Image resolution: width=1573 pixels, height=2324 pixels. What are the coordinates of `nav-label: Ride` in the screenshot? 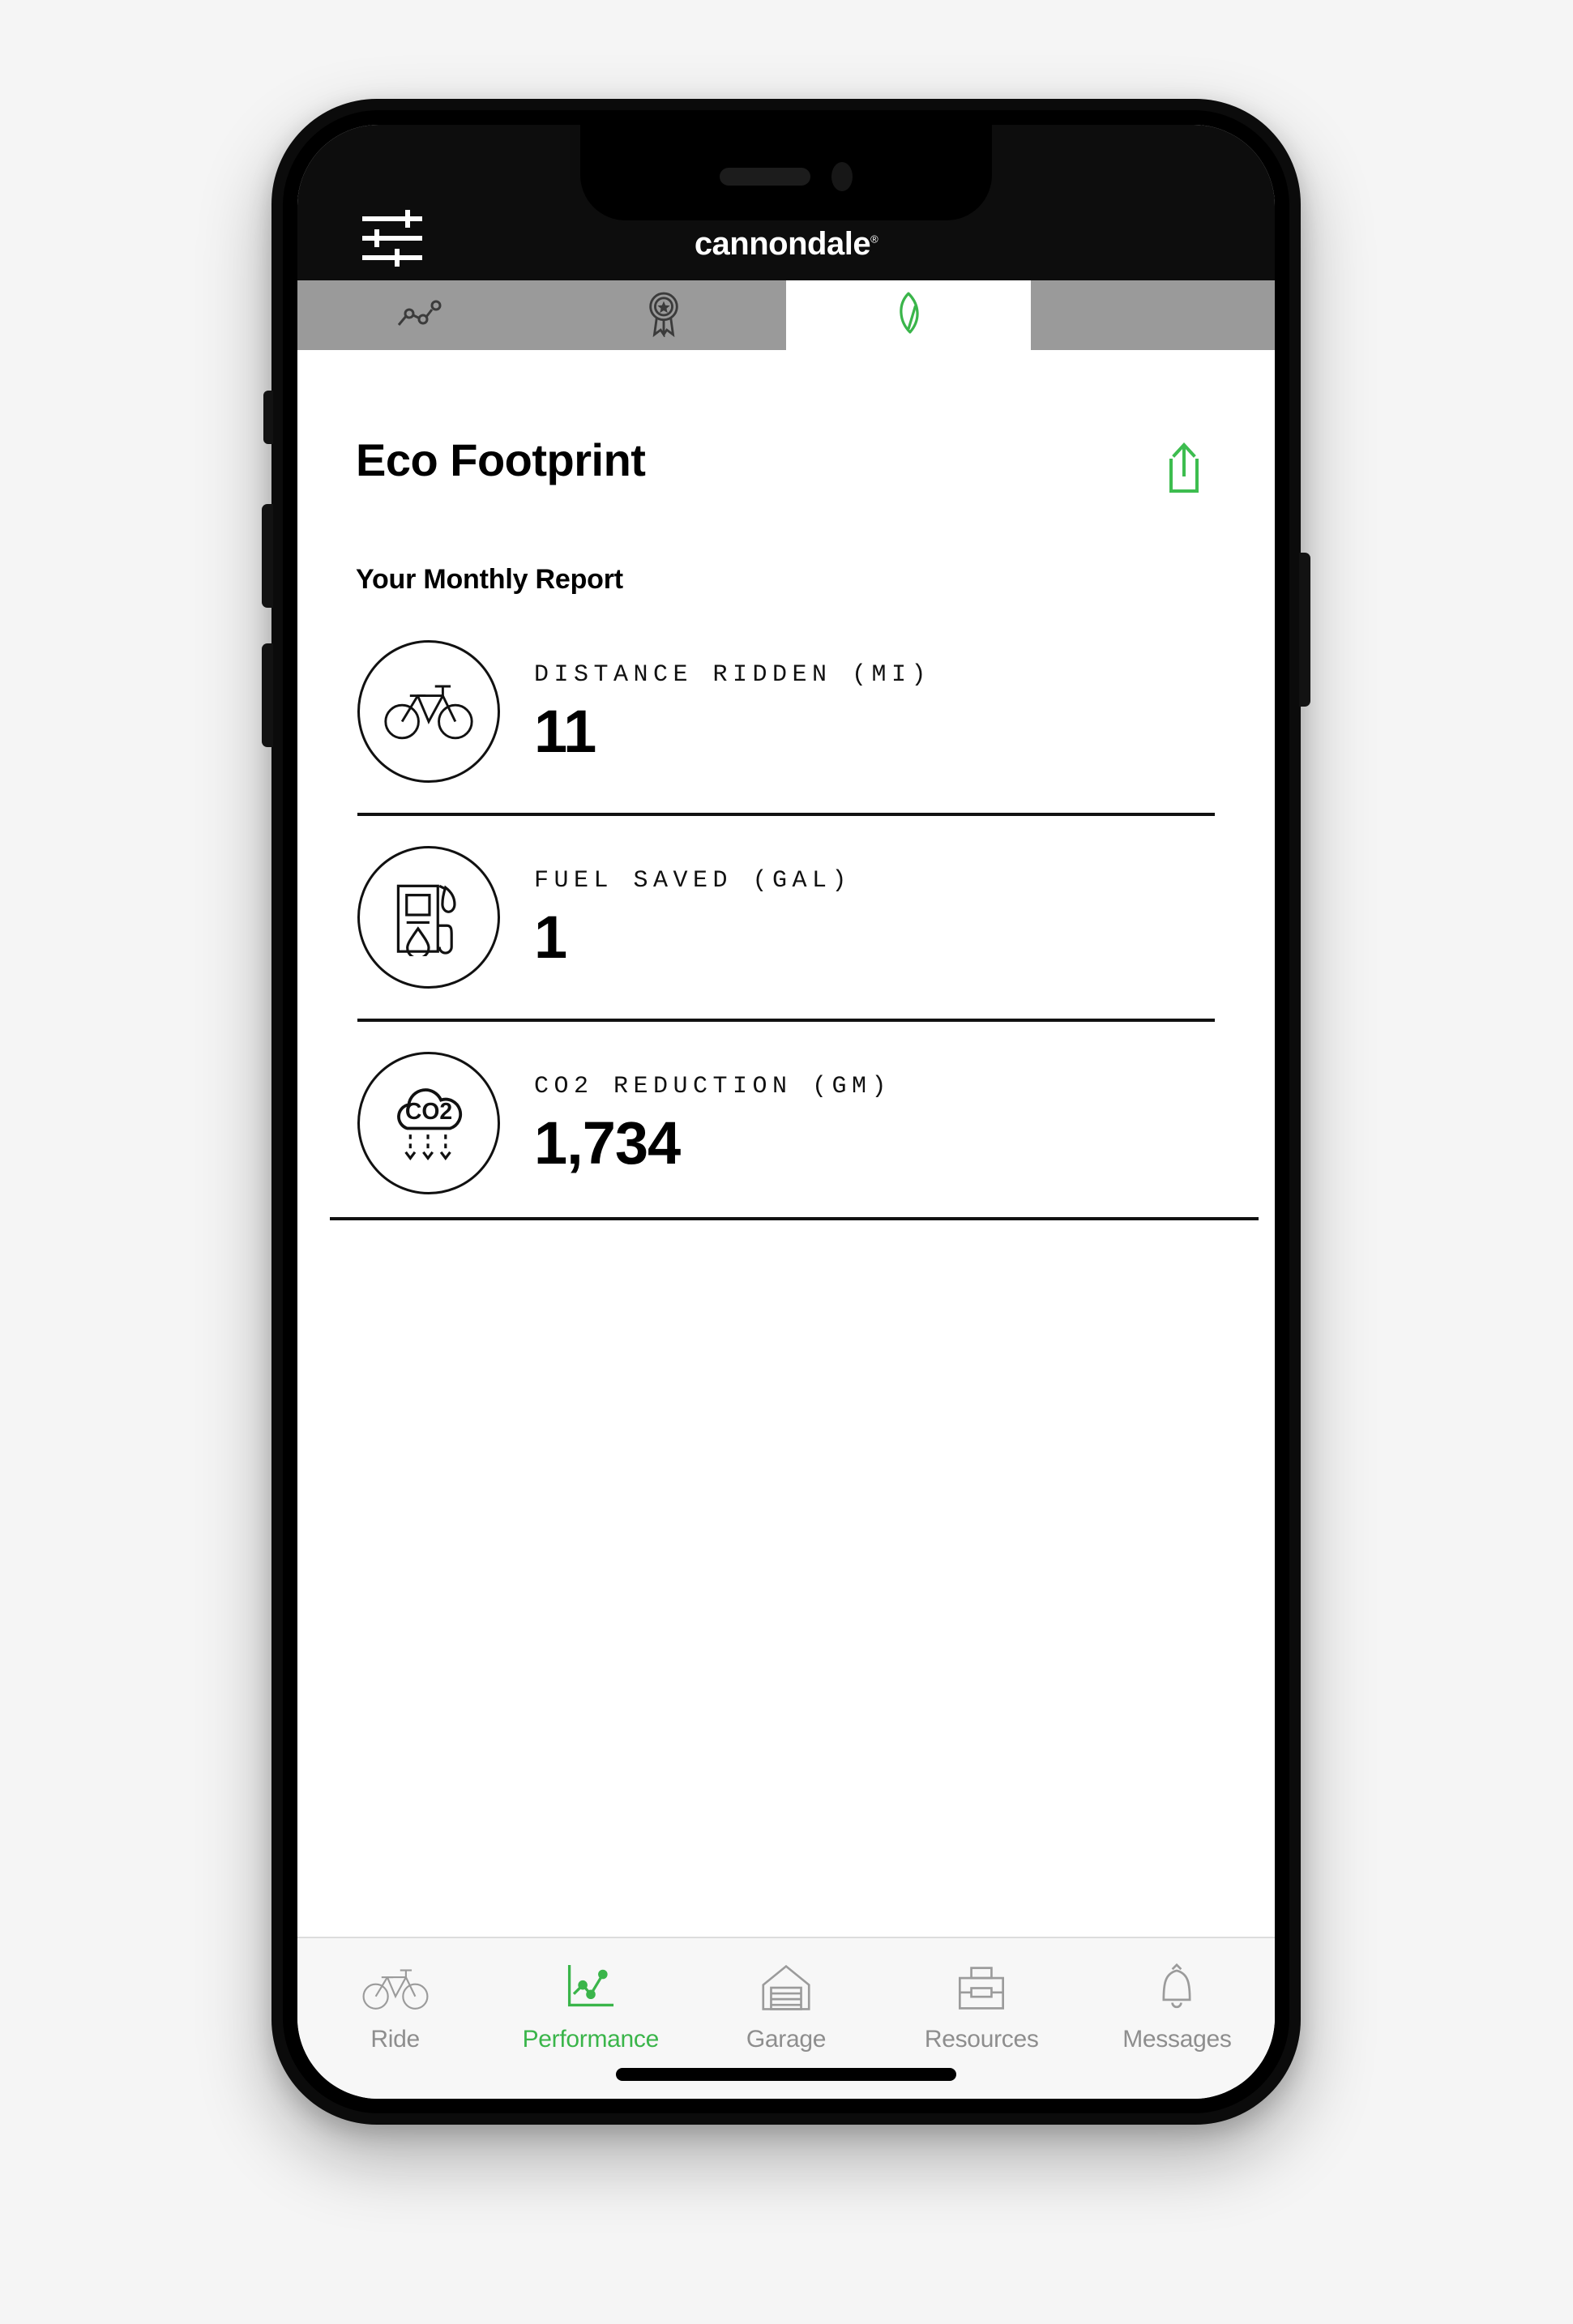 It's located at (395, 2039).